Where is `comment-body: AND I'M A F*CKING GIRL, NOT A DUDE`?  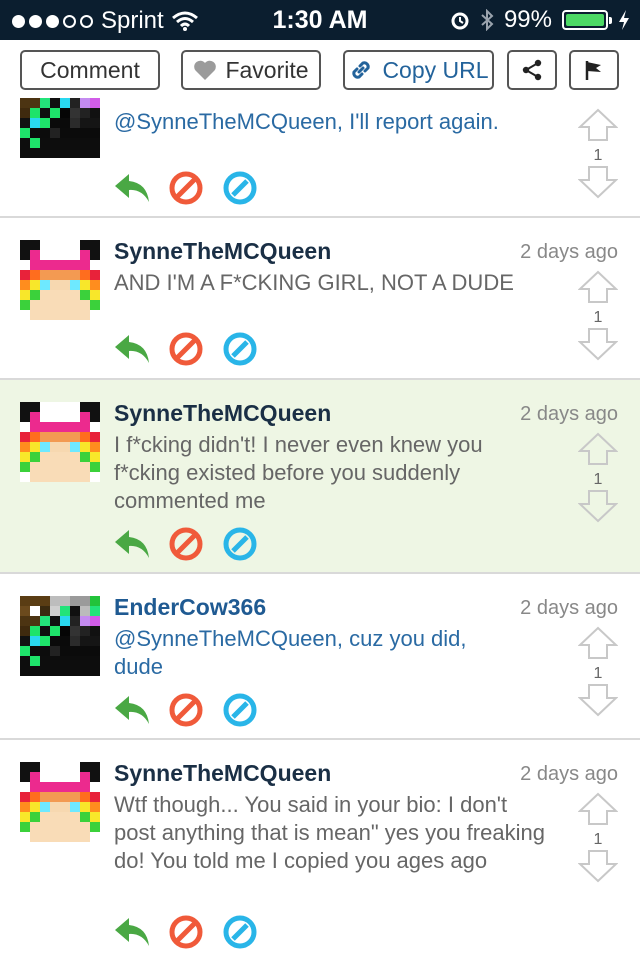 comment-body: AND I'M A F*CKING GIRL, NOT A DUDE is located at coordinates (314, 282).